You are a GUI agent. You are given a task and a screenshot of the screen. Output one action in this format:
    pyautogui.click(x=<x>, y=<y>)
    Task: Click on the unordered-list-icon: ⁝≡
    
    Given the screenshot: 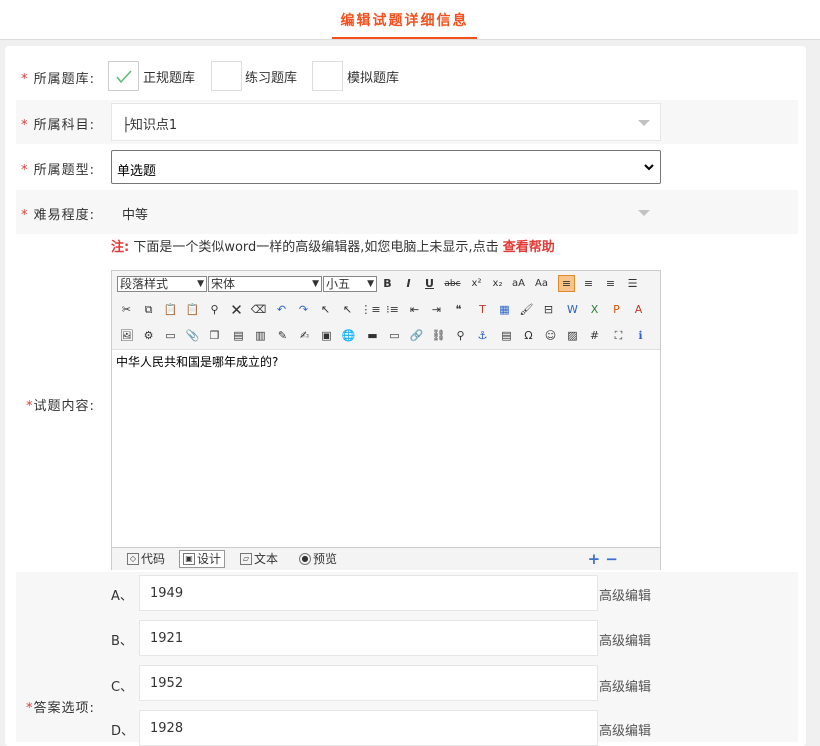 What is the action you would take?
    pyautogui.click(x=392, y=309)
    